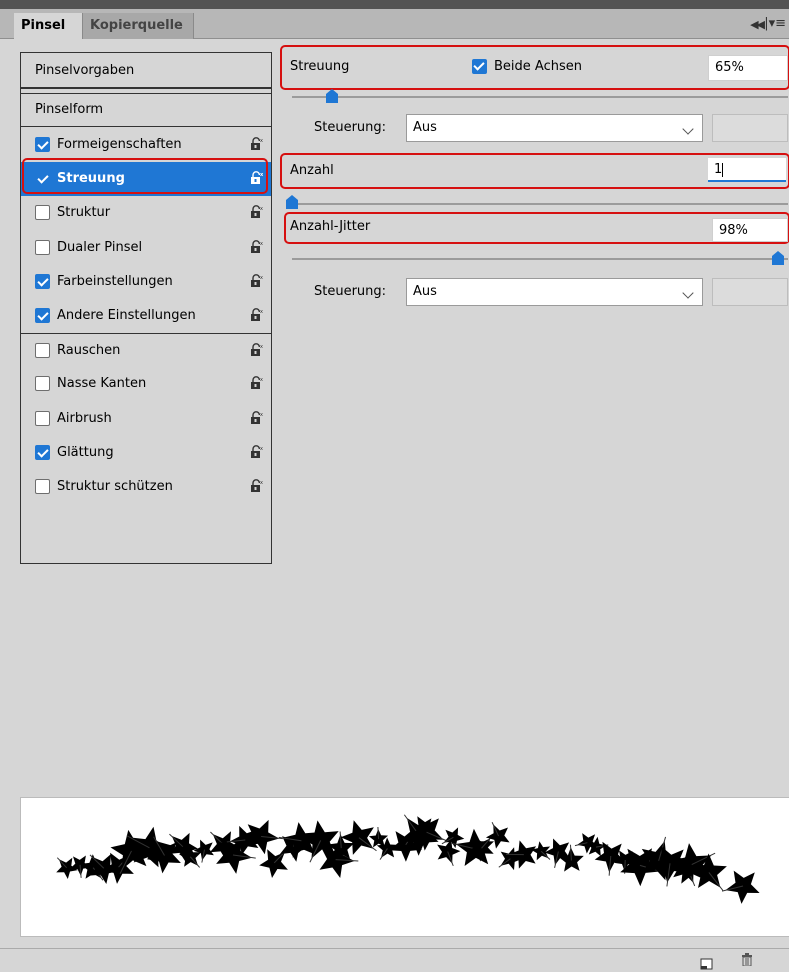 The height and width of the screenshot is (972, 789). I want to click on brush-tip-shape-item: Pinselform, so click(146, 110).